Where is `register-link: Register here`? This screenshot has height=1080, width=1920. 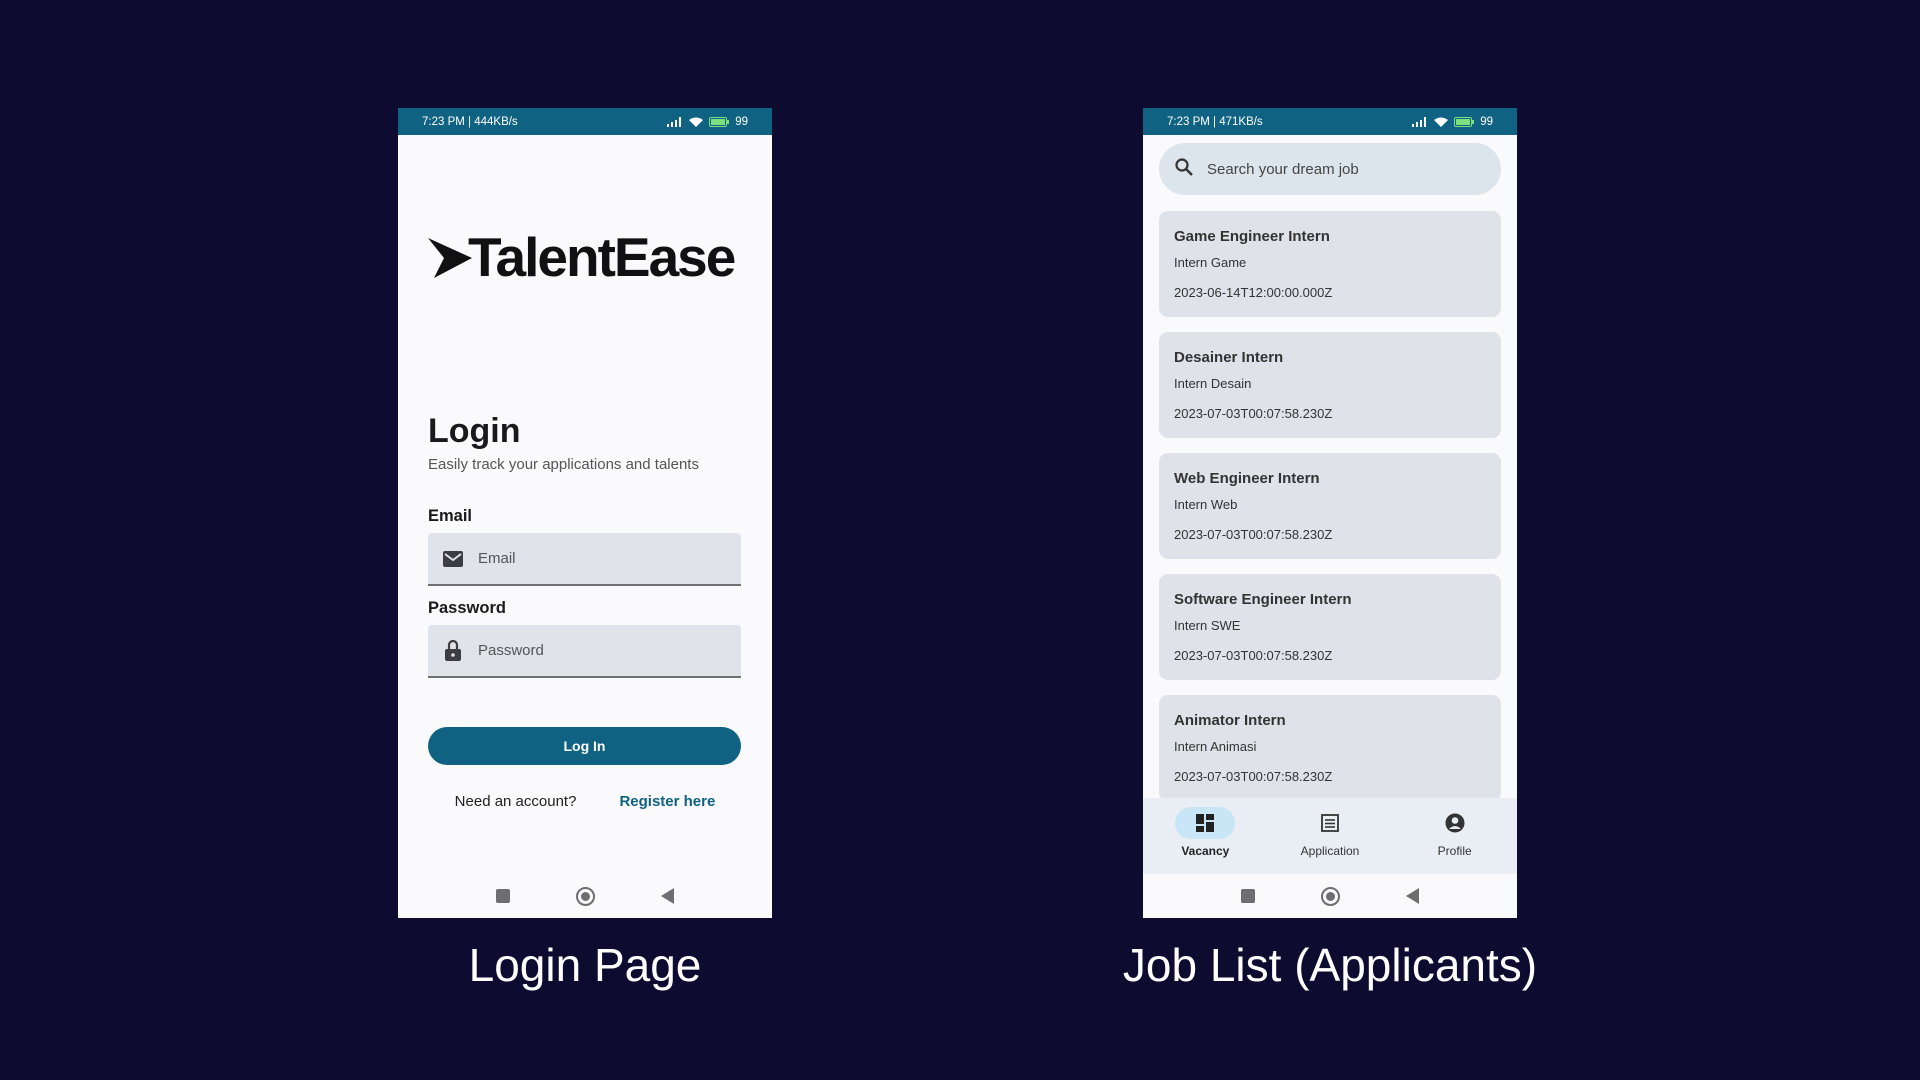
register-link: Register here is located at coordinates (667, 801).